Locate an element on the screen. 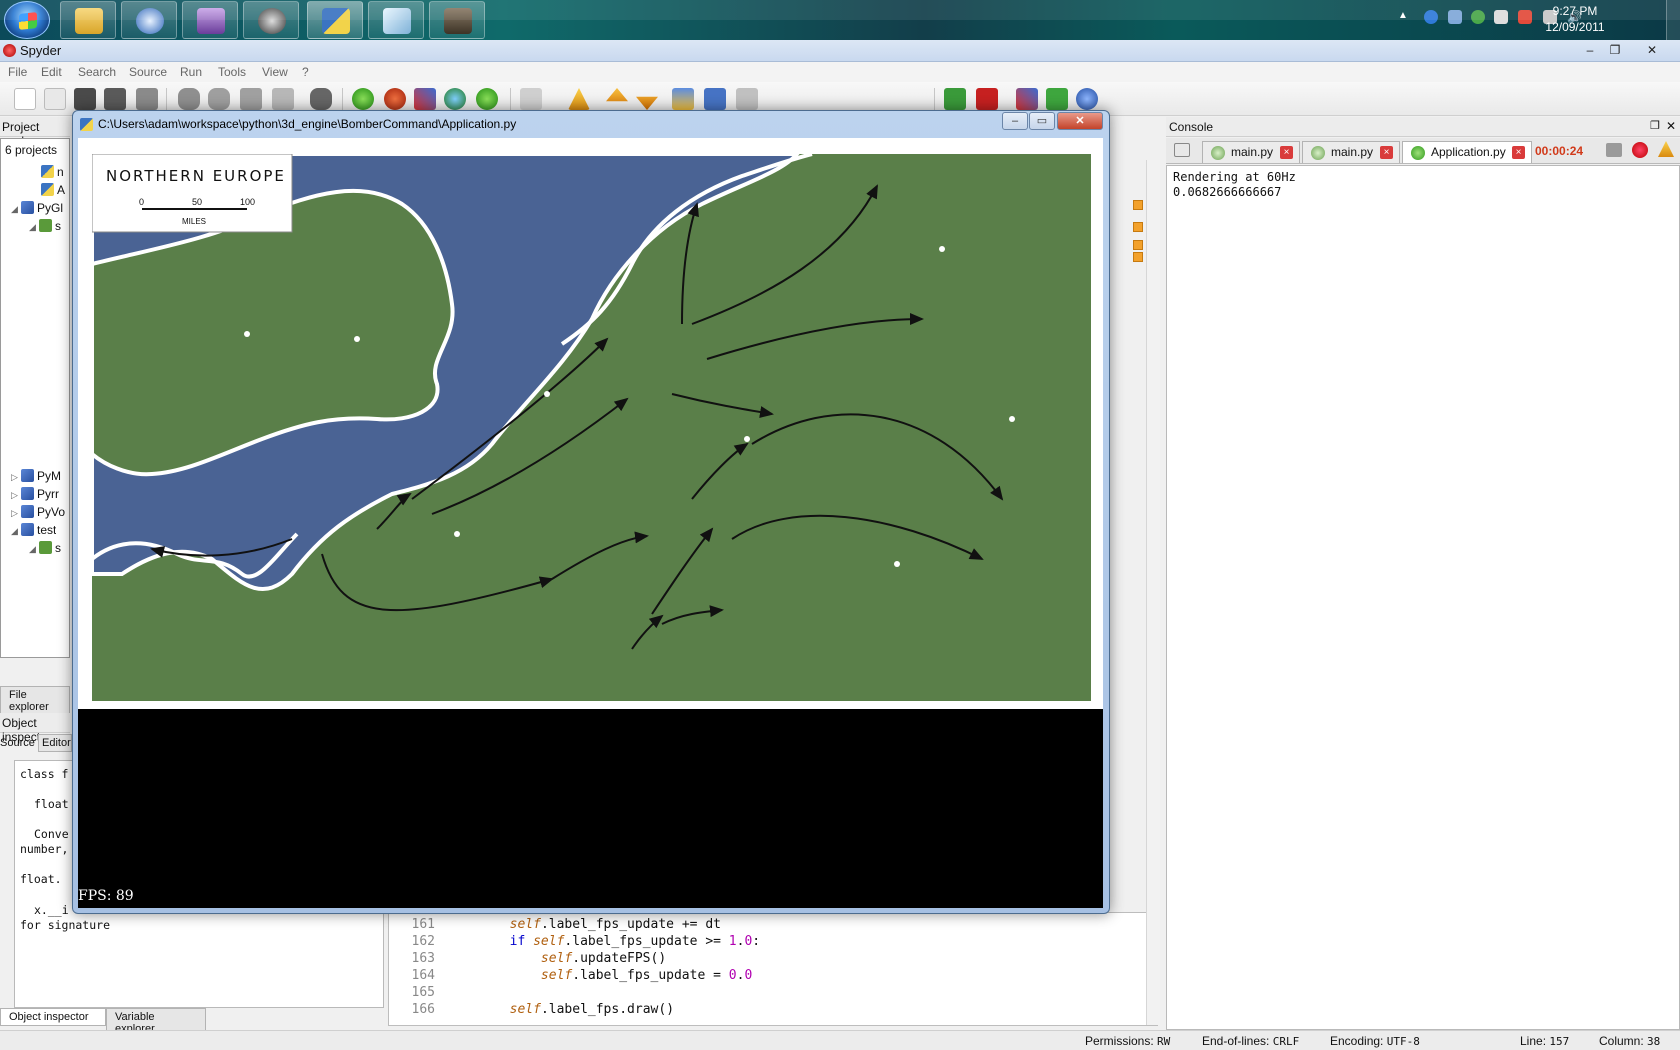 The width and height of the screenshot is (1680, 1050). stop-icon is located at coordinates (987, 99).